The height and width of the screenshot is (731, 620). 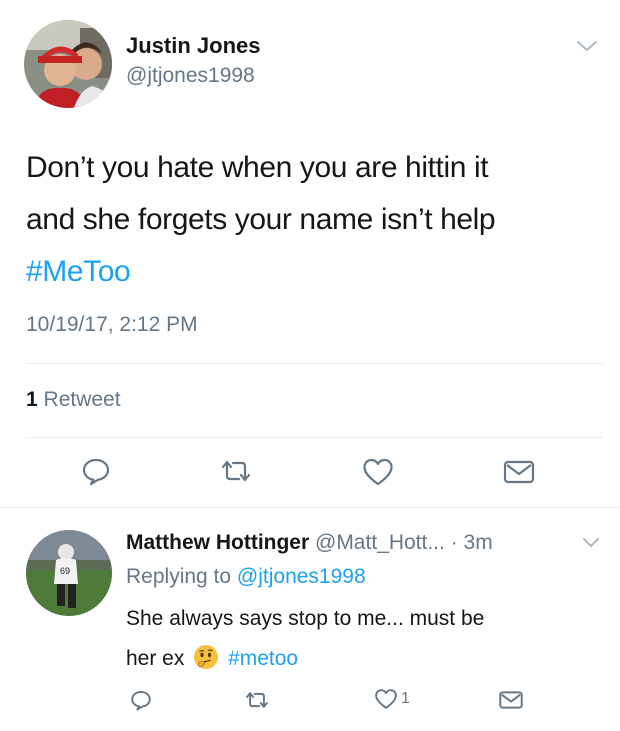 I want to click on svg-text: 69, so click(x=65, y=571).